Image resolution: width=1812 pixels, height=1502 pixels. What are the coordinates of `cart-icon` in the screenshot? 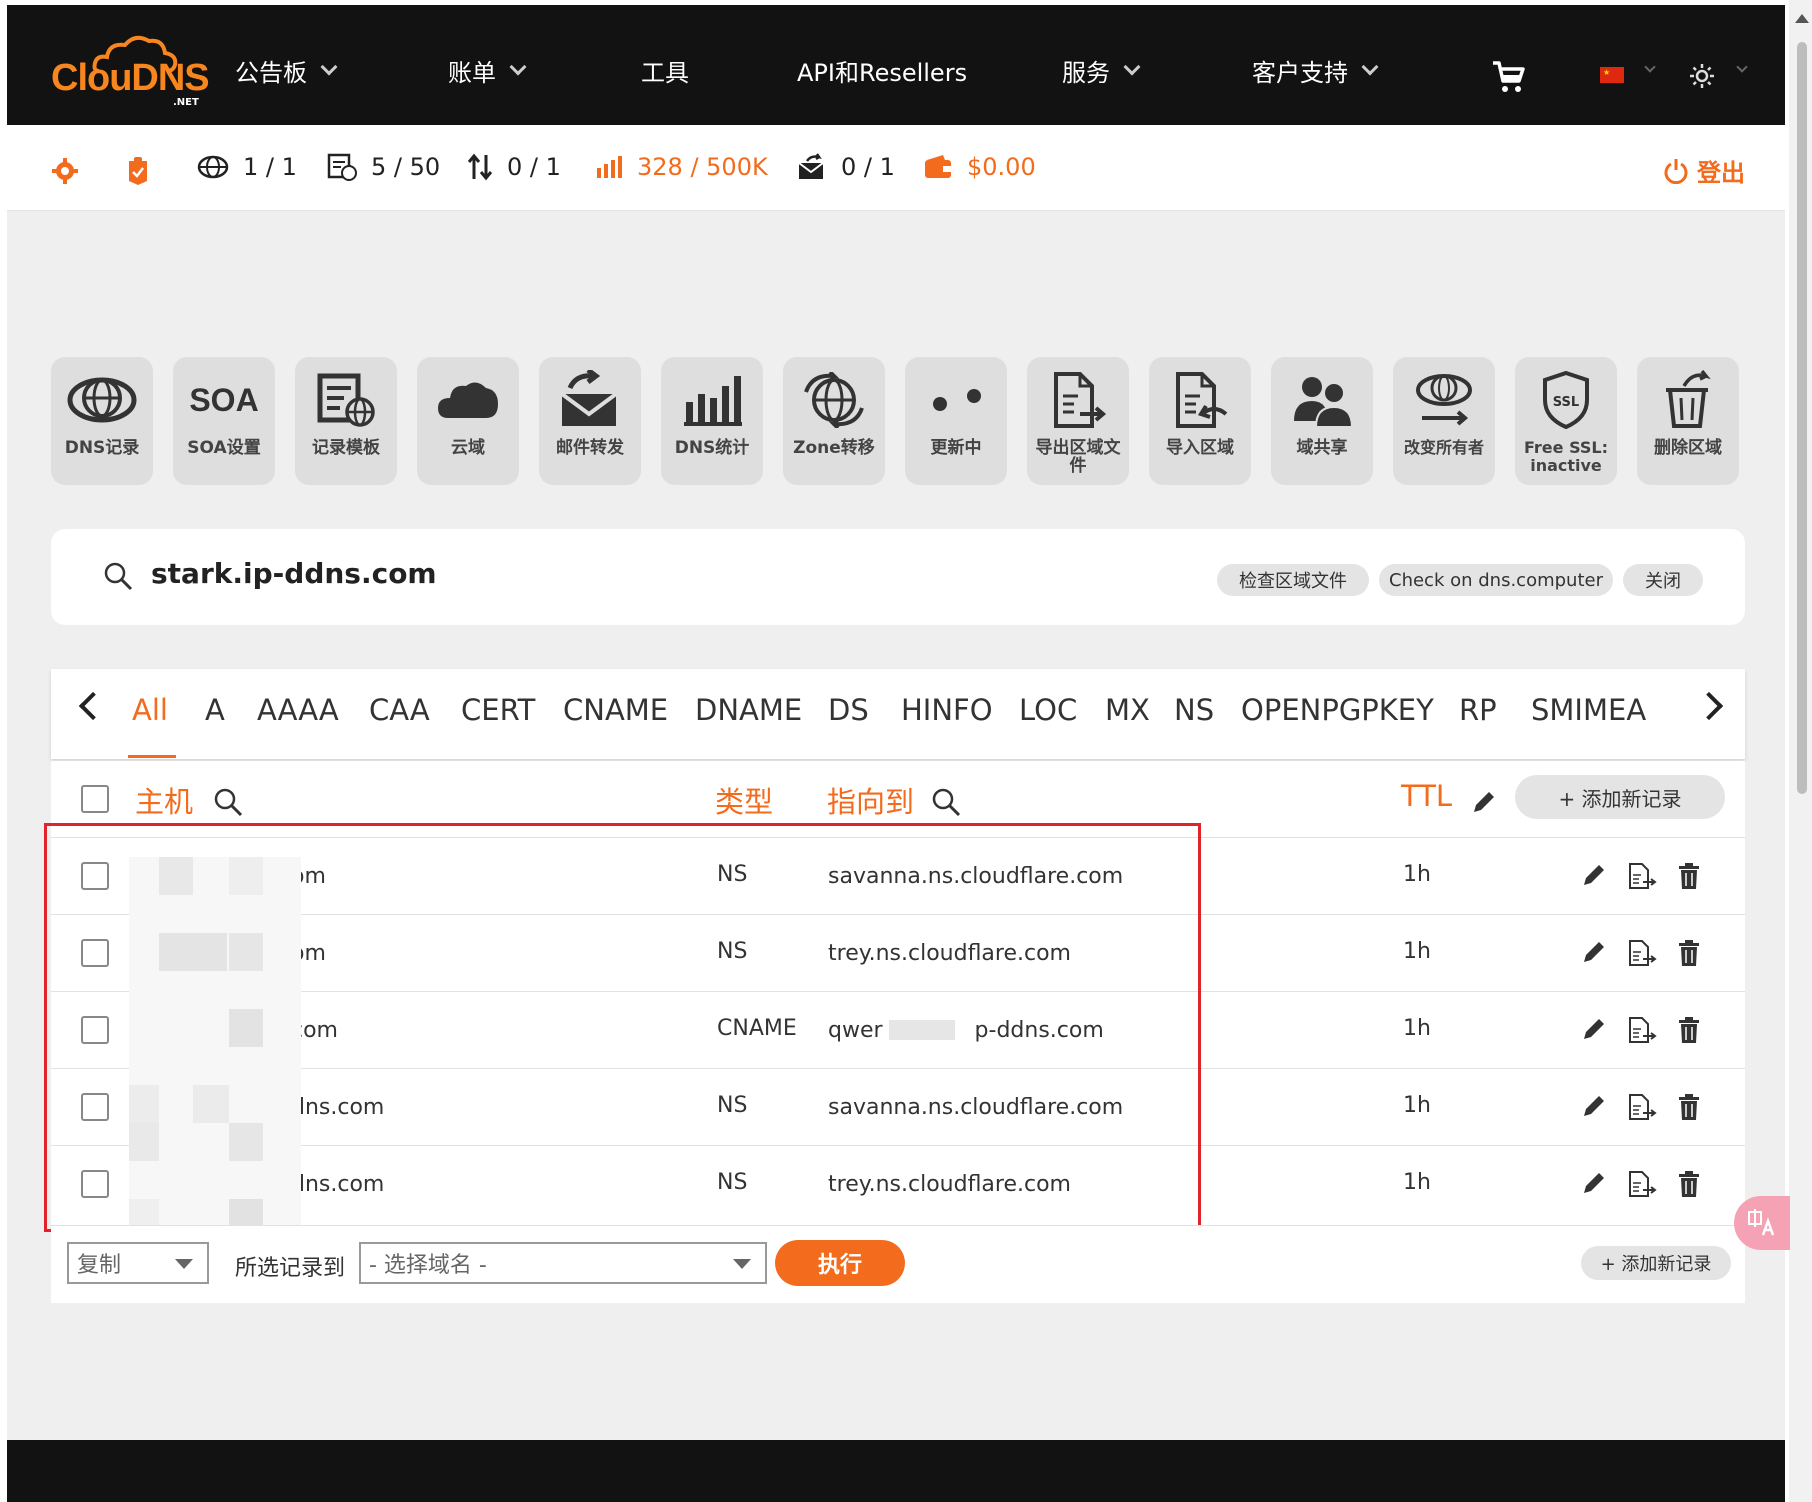 It's located at (1509, 77).